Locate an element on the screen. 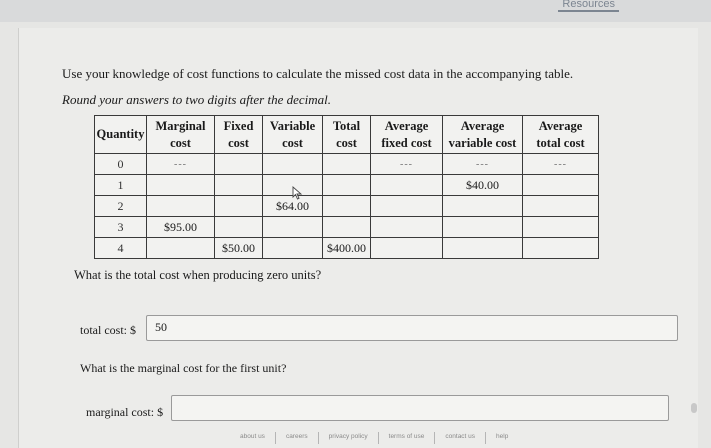 The width and height of the screenshot is (711, 448). table-row: 1 $40.00 is located at coordinates (346, 185).